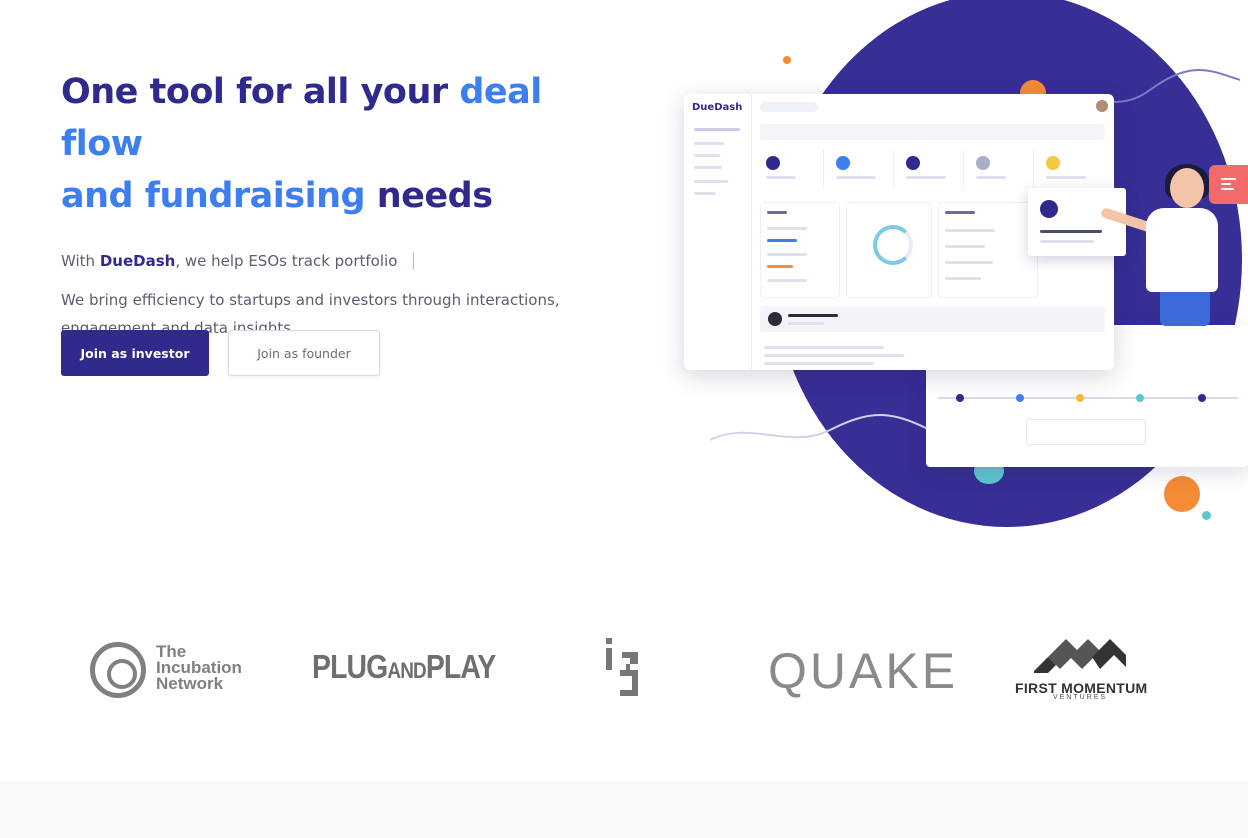 This screenshot has height=838, width=1248. What do you see at coordinates (988, 250) in the screenshot?
I see `funds-list-panel` at bounding box center [988, 250].